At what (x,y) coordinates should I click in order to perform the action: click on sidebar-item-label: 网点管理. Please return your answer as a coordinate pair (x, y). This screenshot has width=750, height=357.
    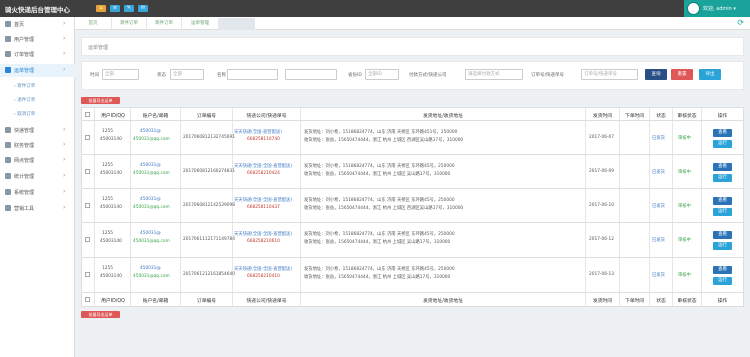
    Looking at the image, I should click on (24, 161).